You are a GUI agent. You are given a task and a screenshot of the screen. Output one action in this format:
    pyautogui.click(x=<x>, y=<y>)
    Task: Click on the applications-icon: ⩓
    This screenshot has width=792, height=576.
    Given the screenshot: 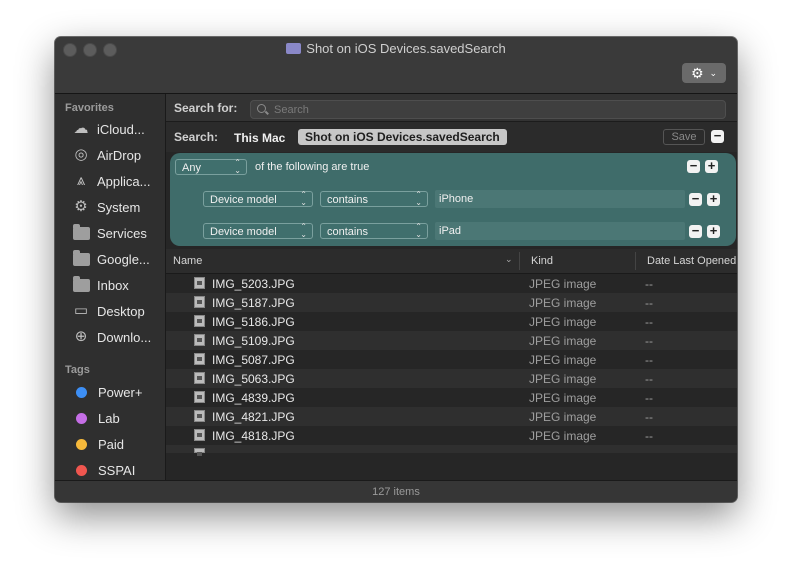 What is the action you would take?
    pyautogui.click(x=81, y=180)
    